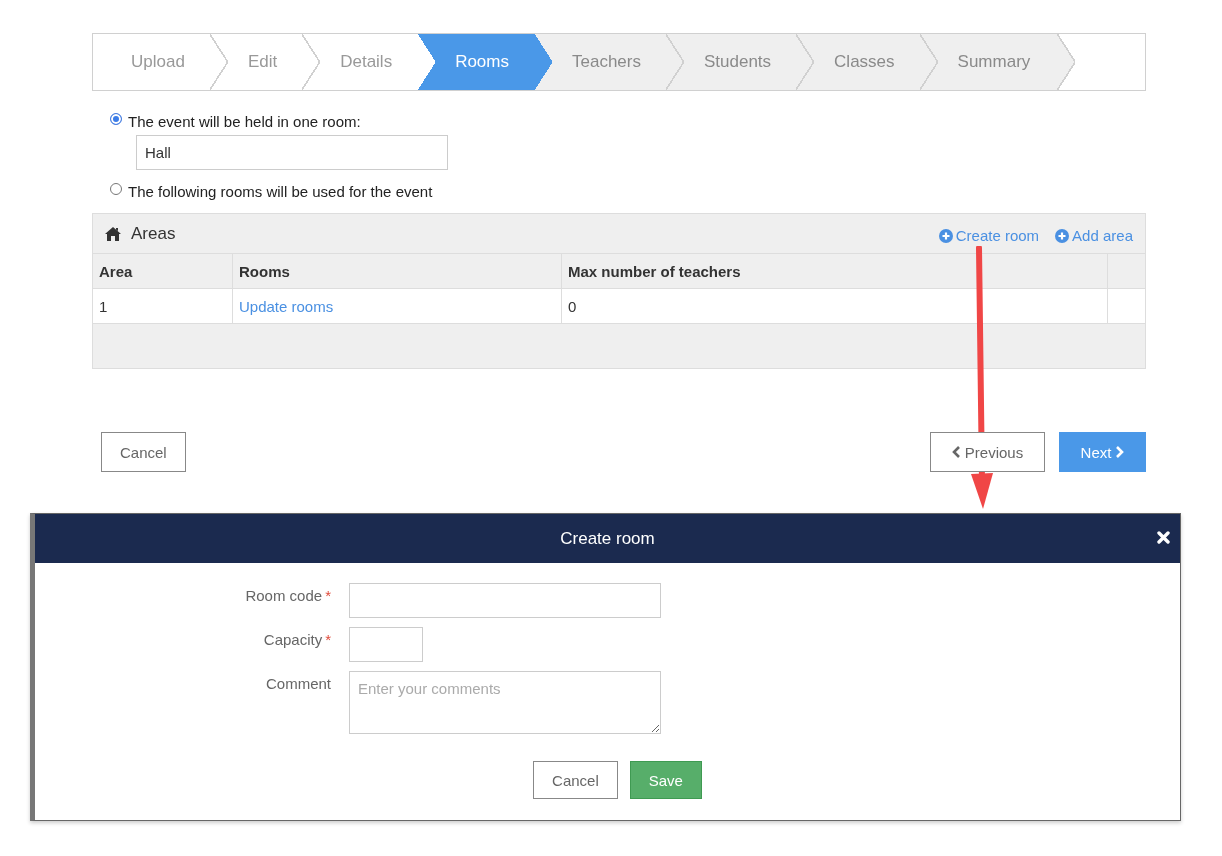 This screenshot has height=856, width=1222. Describe the element at coordinates (1094, 235) in the screenshot. I see `action-link: Add area` at that location.